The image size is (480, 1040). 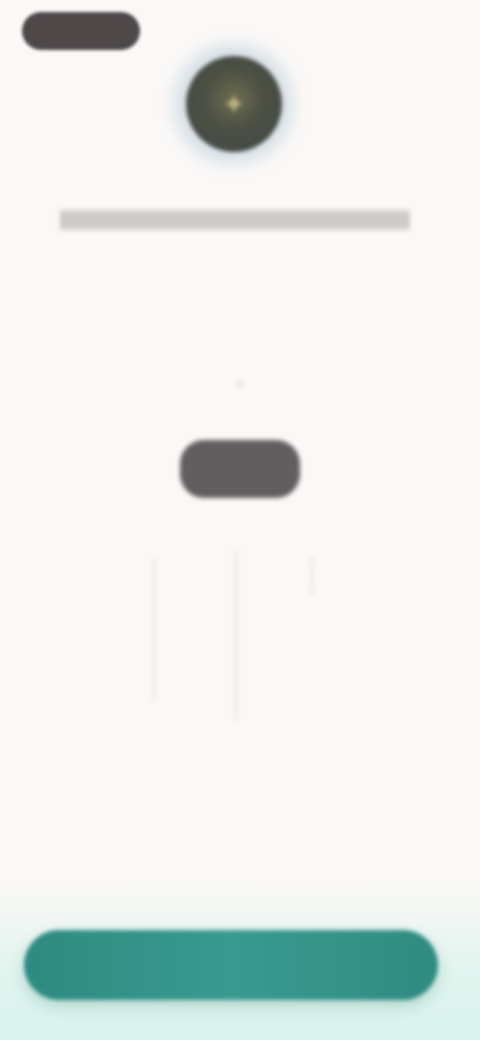 I want to click on page-subtitle, so click(x=240, y=252).